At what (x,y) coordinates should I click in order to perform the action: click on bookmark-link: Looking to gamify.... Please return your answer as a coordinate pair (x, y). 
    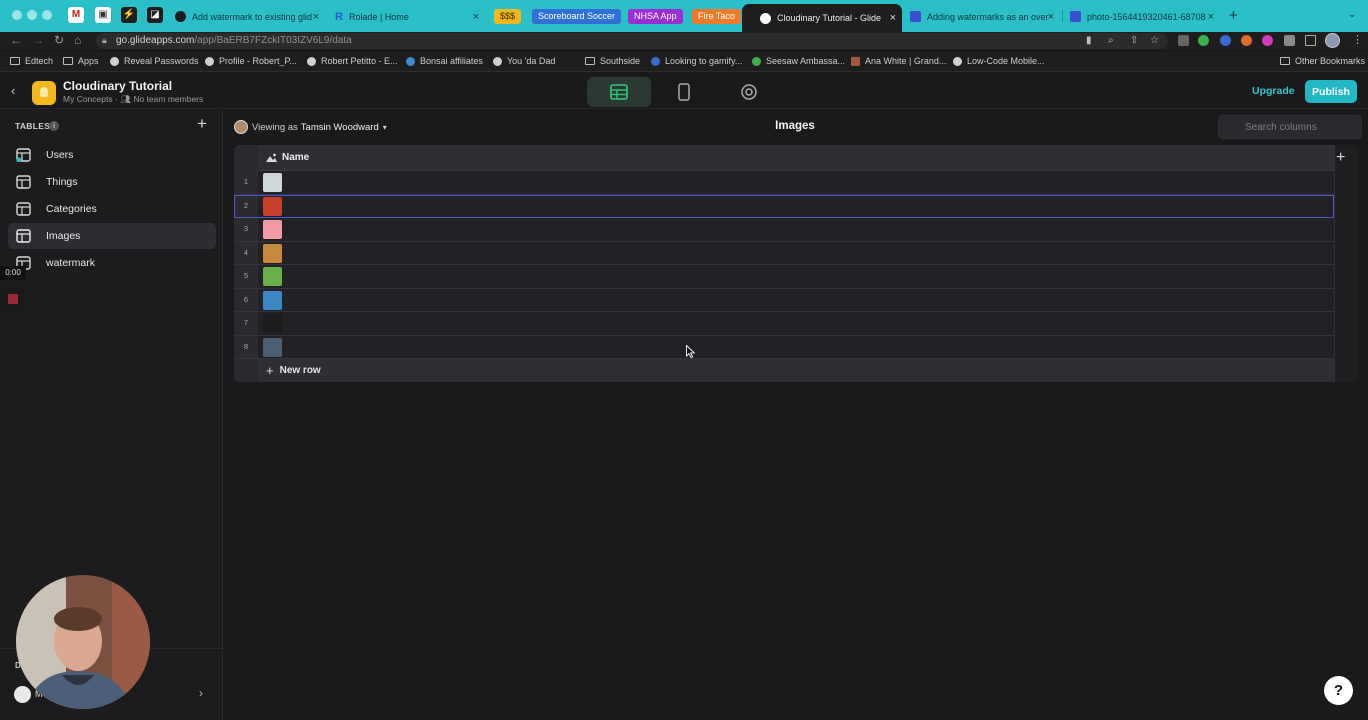
    Looking at the image, I should click on (696, 61).